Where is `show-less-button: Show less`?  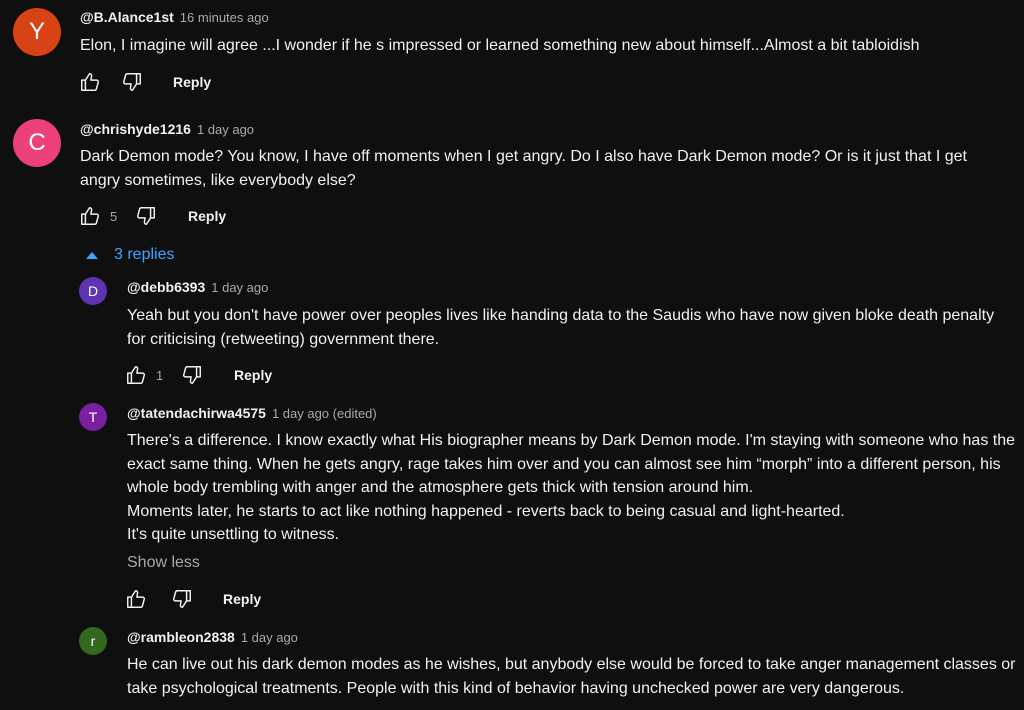
show-less-button: Show less is located at coordinates (163, 563).